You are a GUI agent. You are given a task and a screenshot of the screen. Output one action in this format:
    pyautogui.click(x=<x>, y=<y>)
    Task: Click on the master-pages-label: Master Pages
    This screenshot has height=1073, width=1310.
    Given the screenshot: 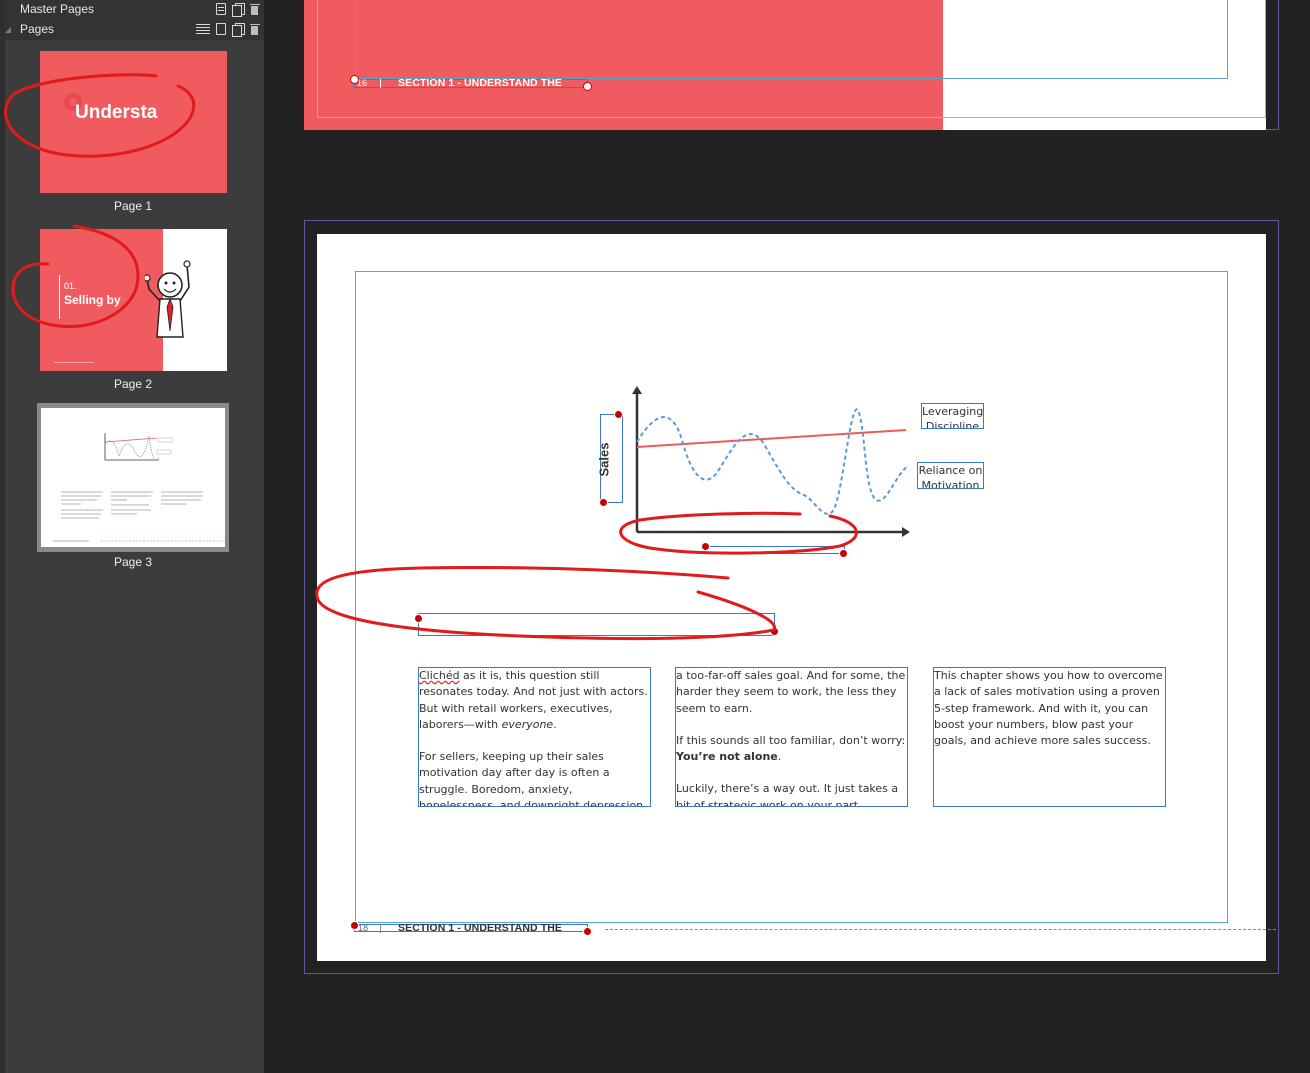 What is the action you would take?
    pyautogui.click(x=57, y=9)
    